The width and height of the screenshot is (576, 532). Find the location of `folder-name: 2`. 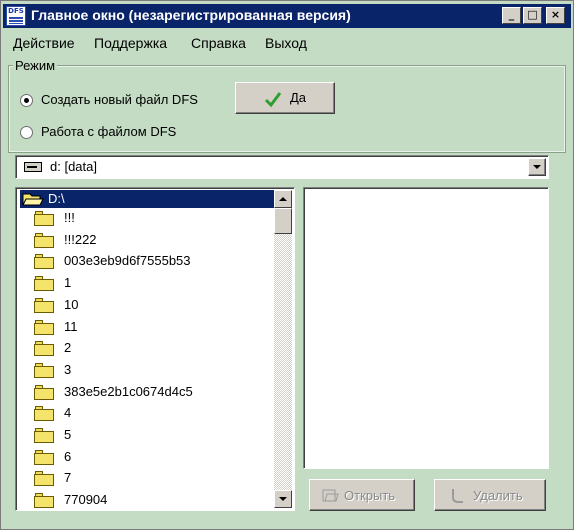

folder-name: 2 is located at coordinates (68, 348).